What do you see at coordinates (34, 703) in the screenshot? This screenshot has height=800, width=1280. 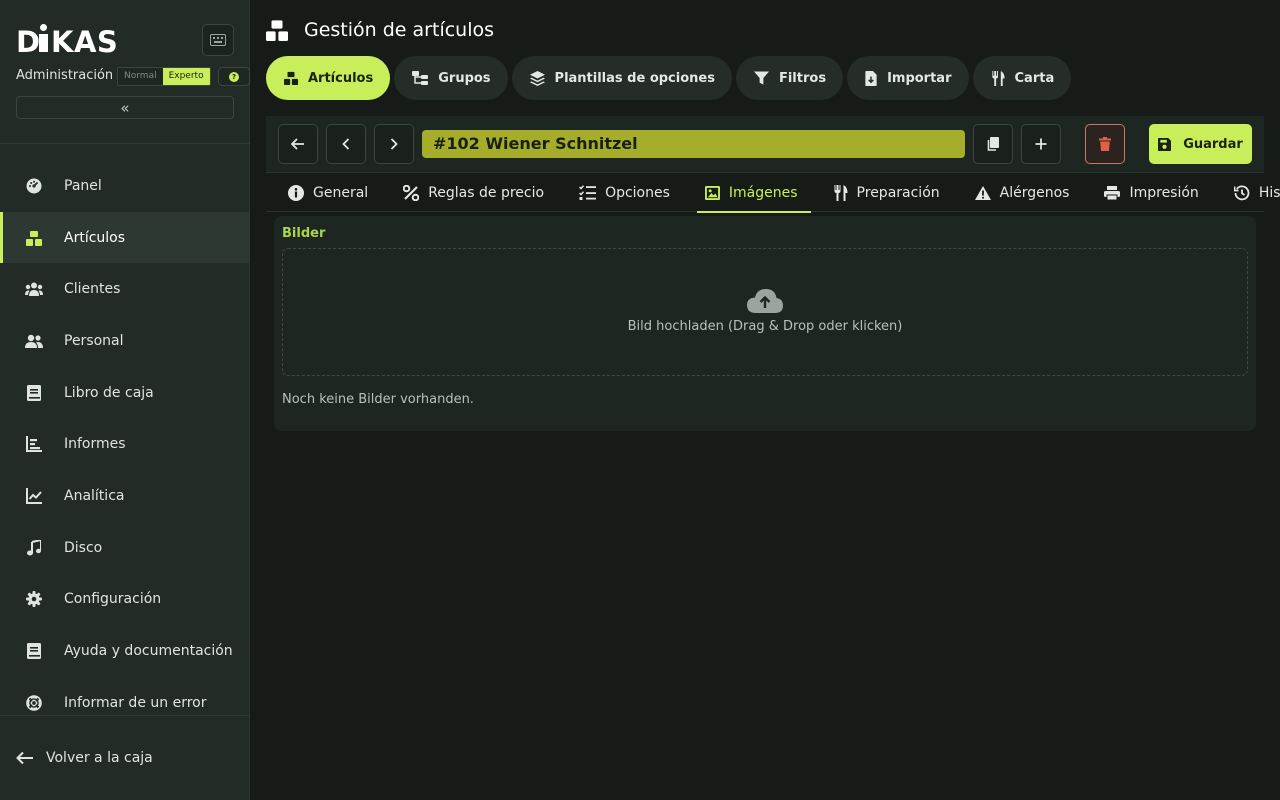 I see `lifebuoy-icon` at bounding box center [34, 703].